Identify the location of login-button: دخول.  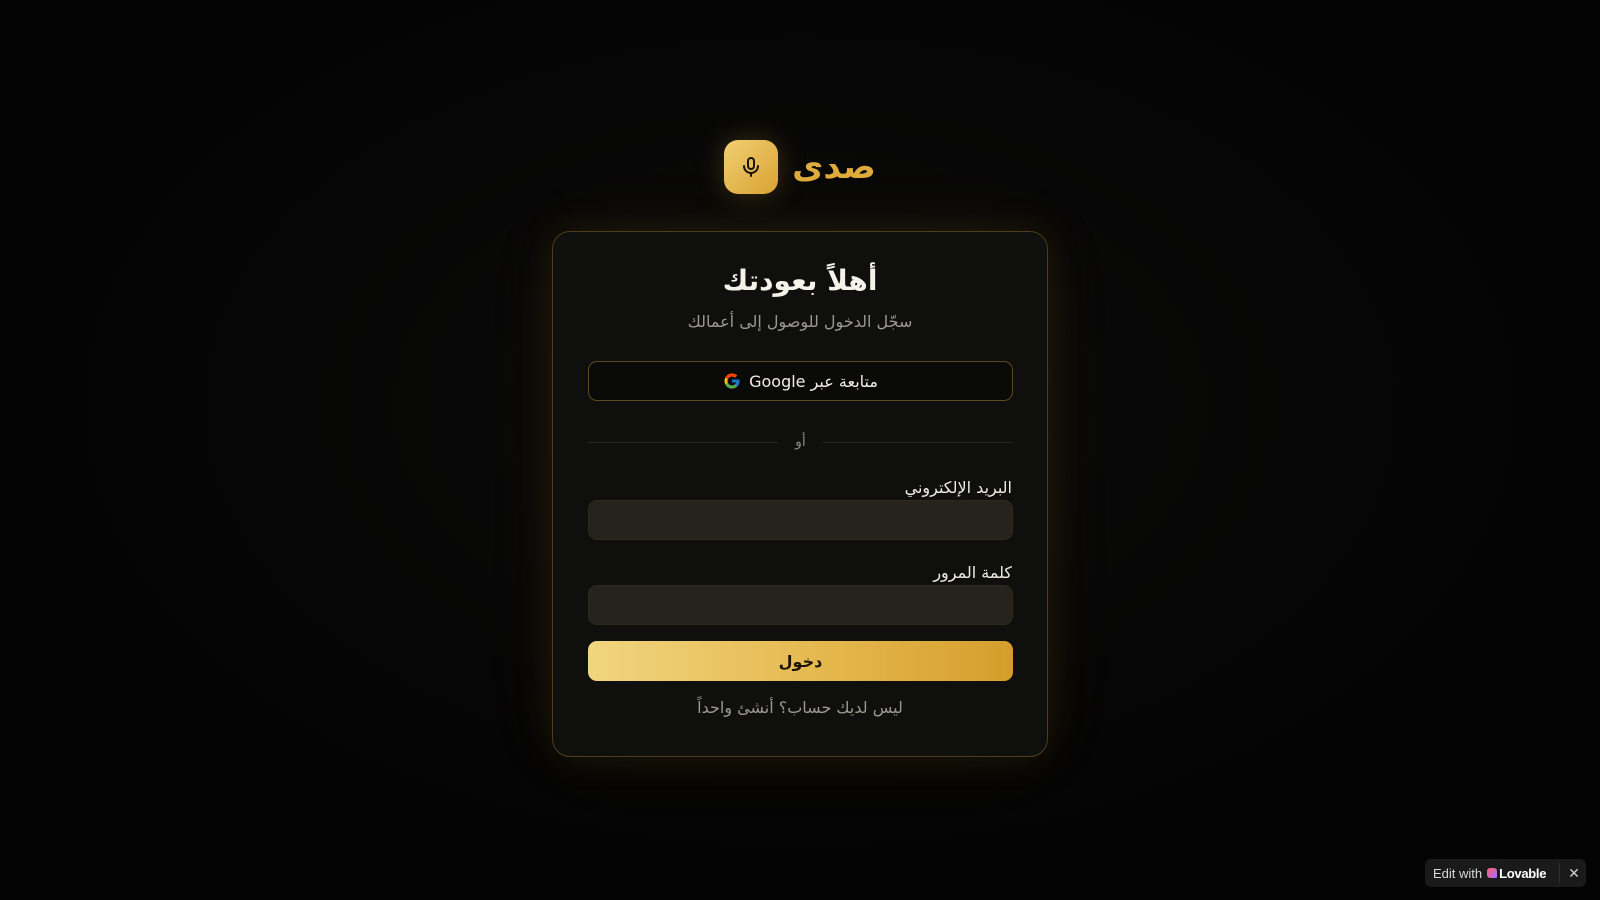
(800, 661).